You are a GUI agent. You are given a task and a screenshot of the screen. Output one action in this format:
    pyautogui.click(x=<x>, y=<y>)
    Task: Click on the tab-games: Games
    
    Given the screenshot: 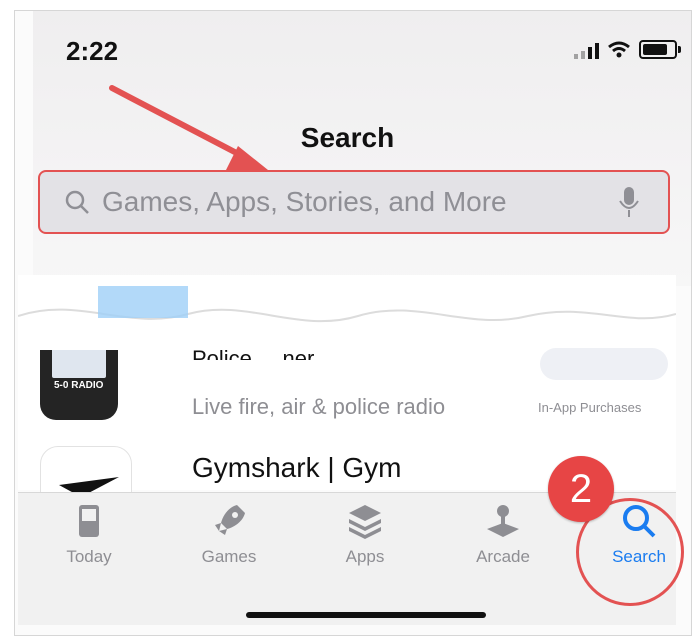 What is the action you would take?
    pyautogui.click(x=229, y=534)
    